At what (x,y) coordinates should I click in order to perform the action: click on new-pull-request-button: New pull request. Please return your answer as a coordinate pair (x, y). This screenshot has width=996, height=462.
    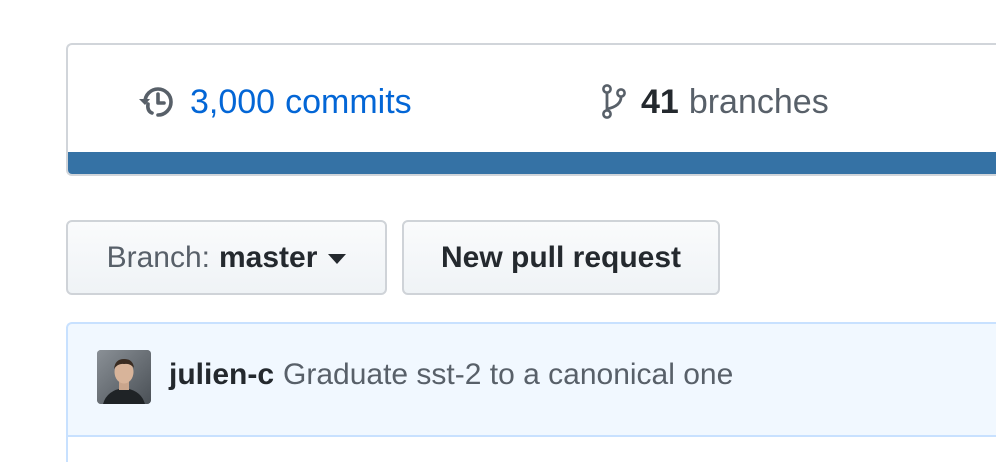
    Looking at the image, I should click on (561, 257).